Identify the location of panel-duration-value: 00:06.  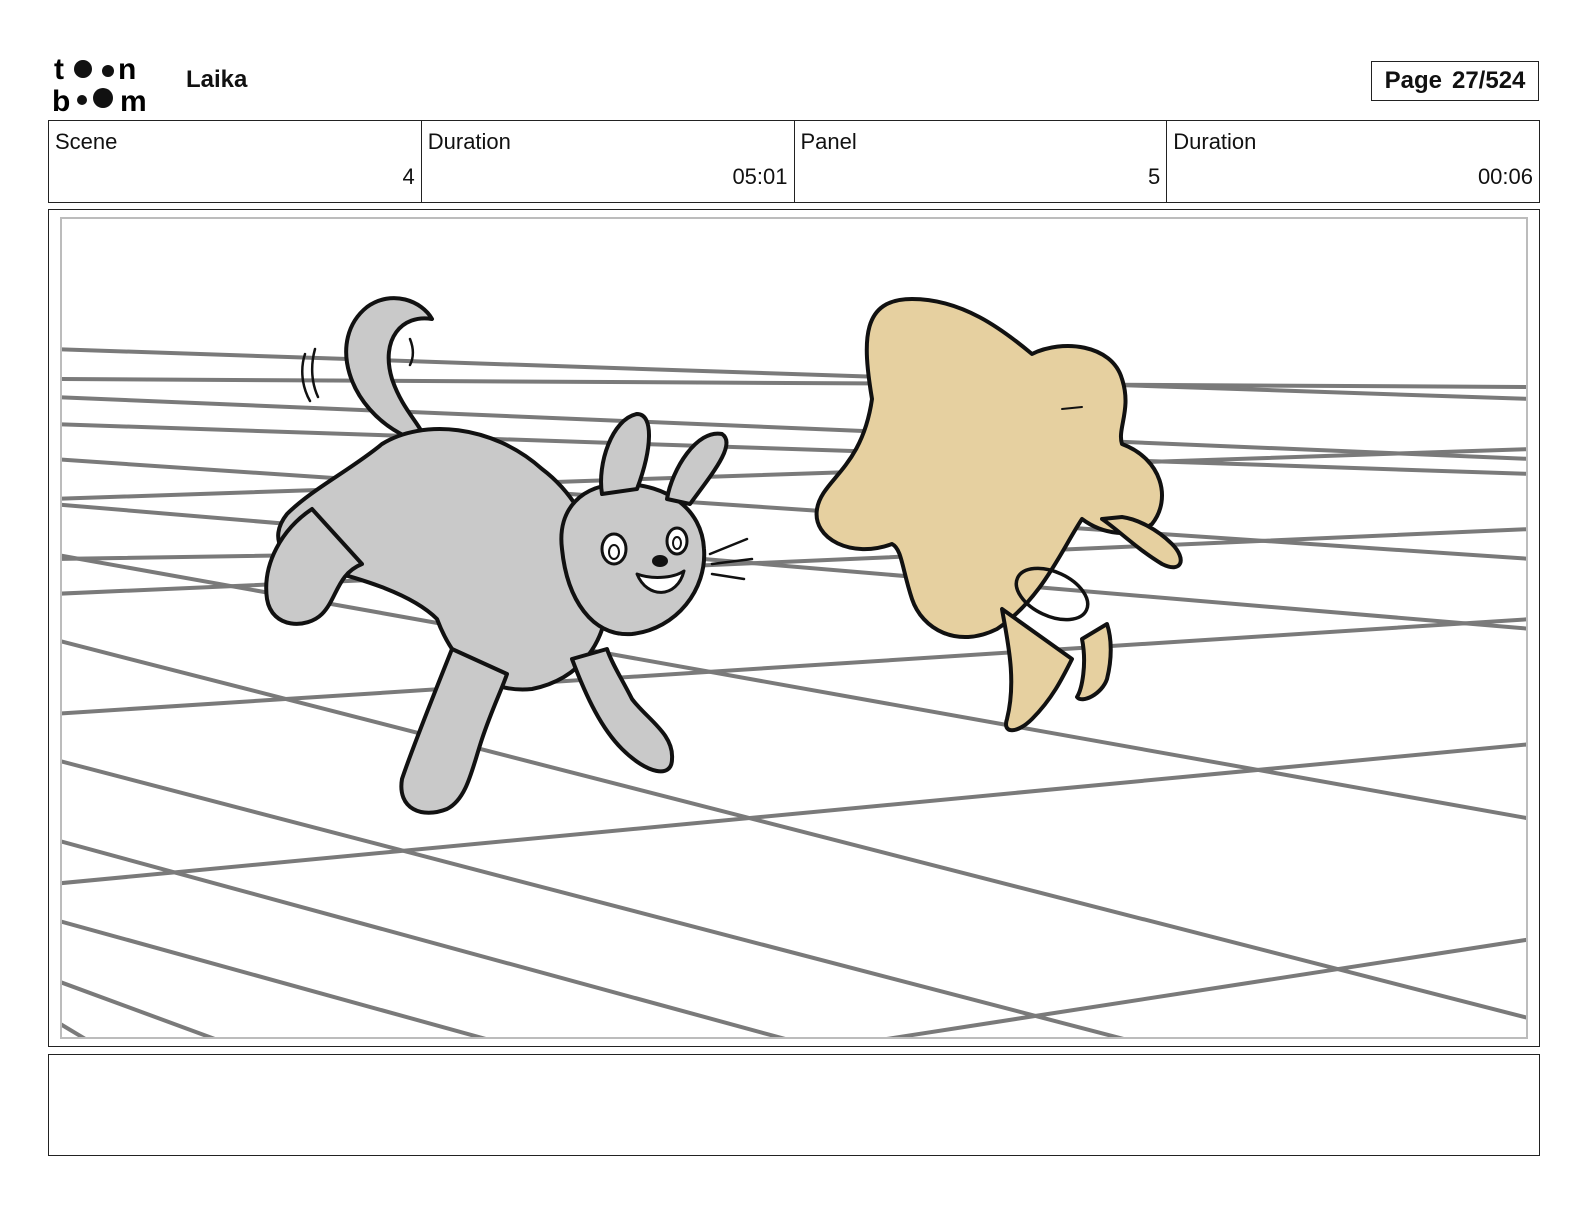
(1505, 176).